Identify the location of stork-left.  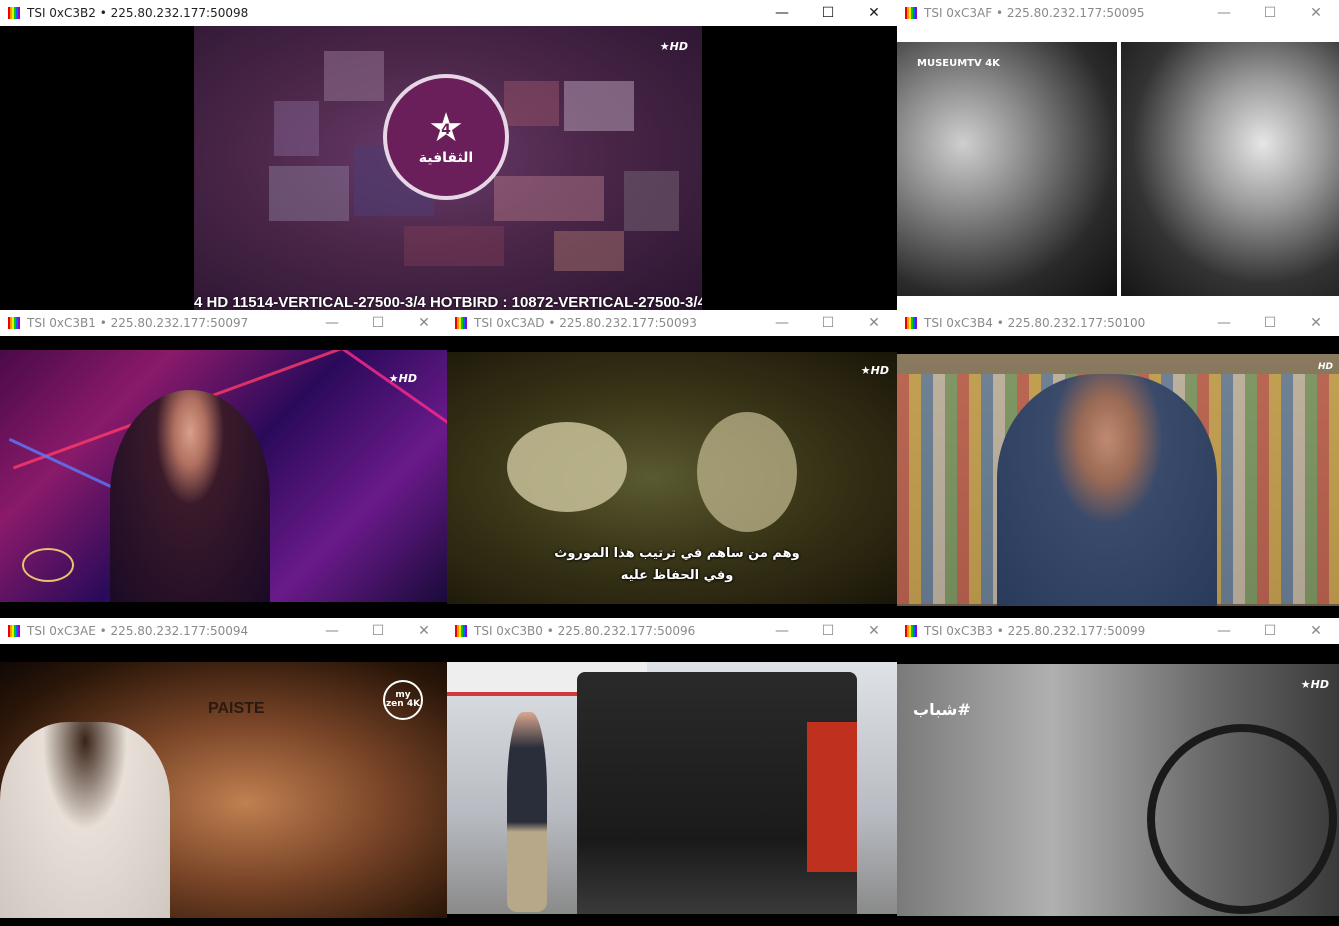
(567, 467).